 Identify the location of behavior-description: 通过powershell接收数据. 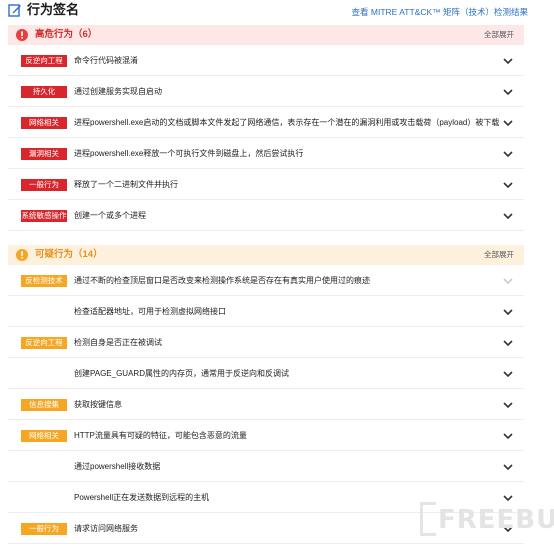
(117, 466).